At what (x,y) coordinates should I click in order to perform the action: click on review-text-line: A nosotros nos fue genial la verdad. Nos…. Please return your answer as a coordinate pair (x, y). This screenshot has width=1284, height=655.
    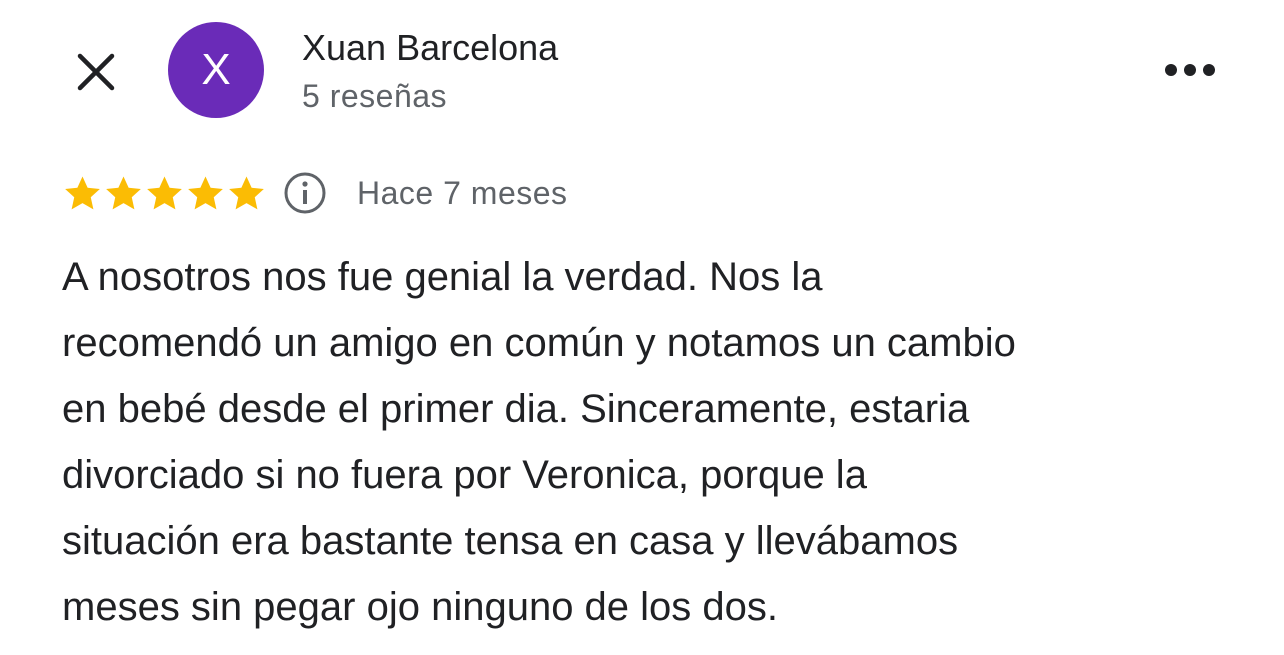
    Looking at the image, I should click on (442, 277).